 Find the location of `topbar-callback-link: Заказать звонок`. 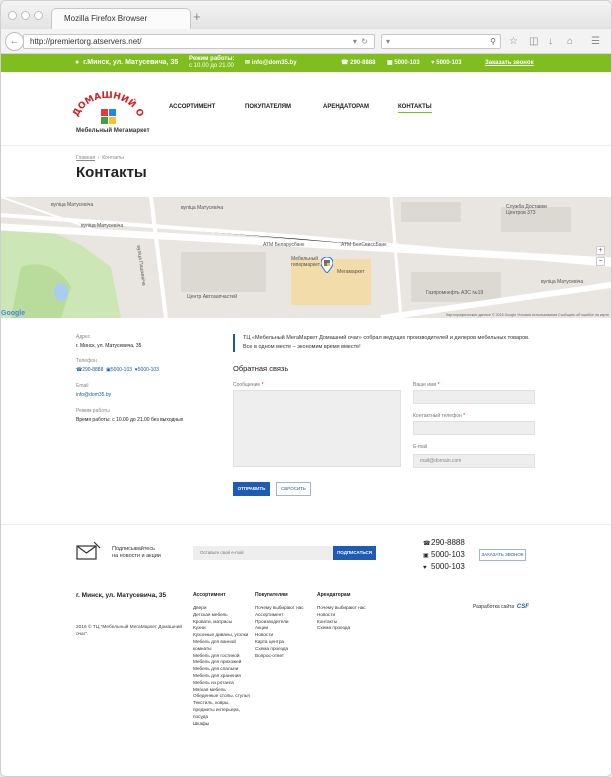

topbar-callback-link: Заказать звонок is located at coordinates (509, 63).